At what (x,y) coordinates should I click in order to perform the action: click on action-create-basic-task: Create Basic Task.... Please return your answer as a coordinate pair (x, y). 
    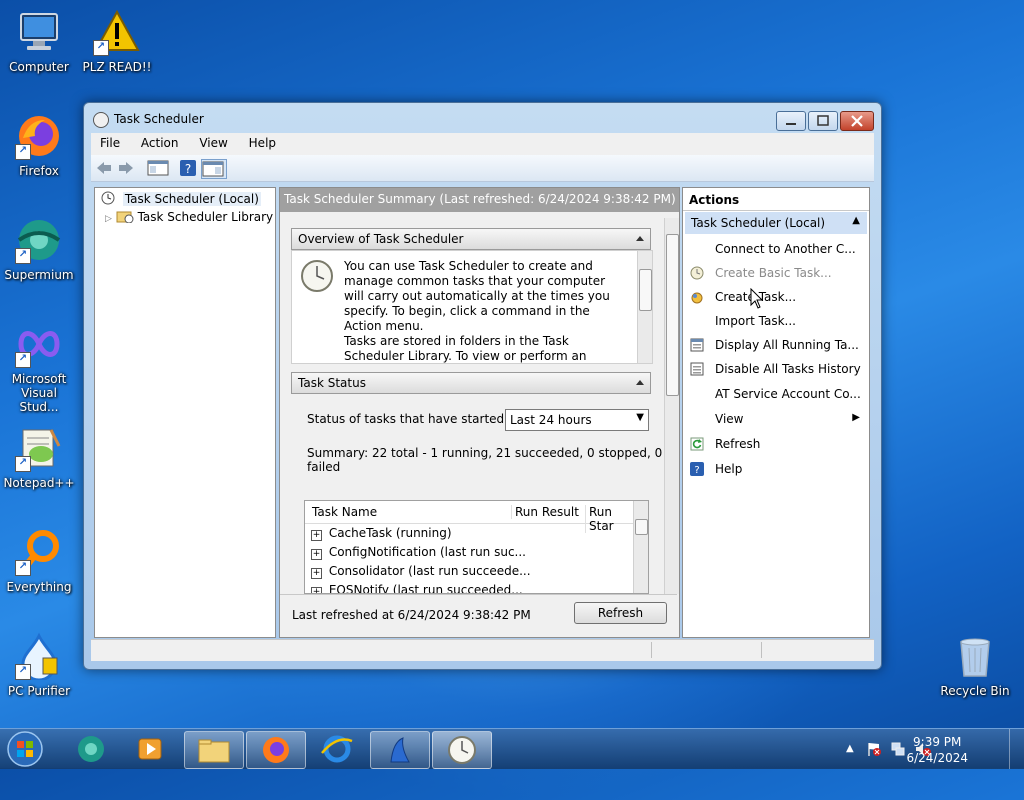
    Looking at the image, I should click on (775, 273).